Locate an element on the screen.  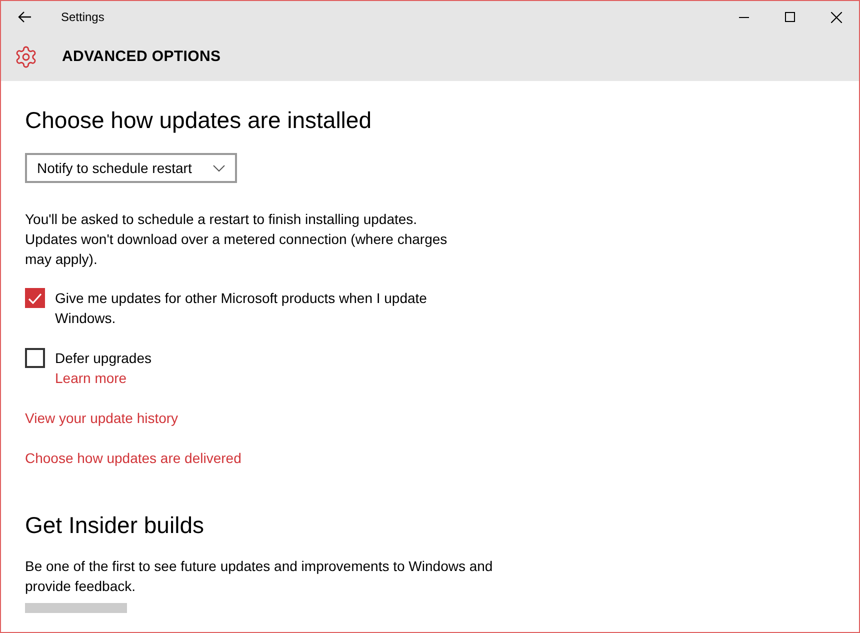
section-heading: Choose how updates are installed is located at coordinates (199, 120).